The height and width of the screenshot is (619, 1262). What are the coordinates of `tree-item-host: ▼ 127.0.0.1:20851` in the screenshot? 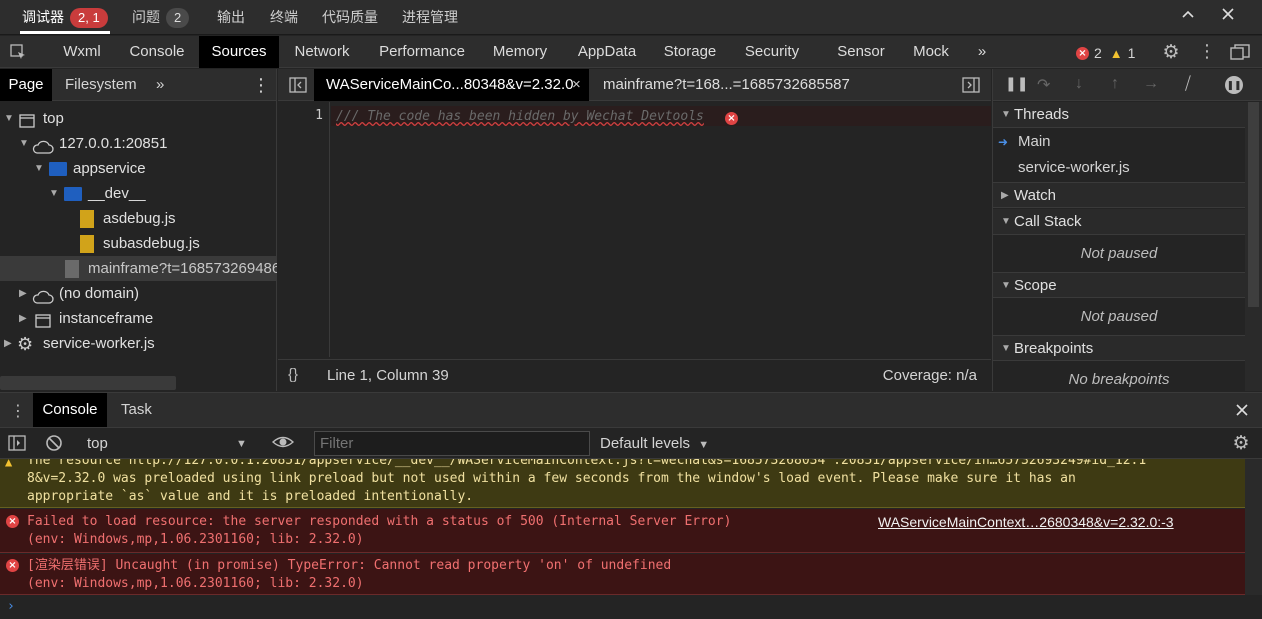 It's located at (138, 143).